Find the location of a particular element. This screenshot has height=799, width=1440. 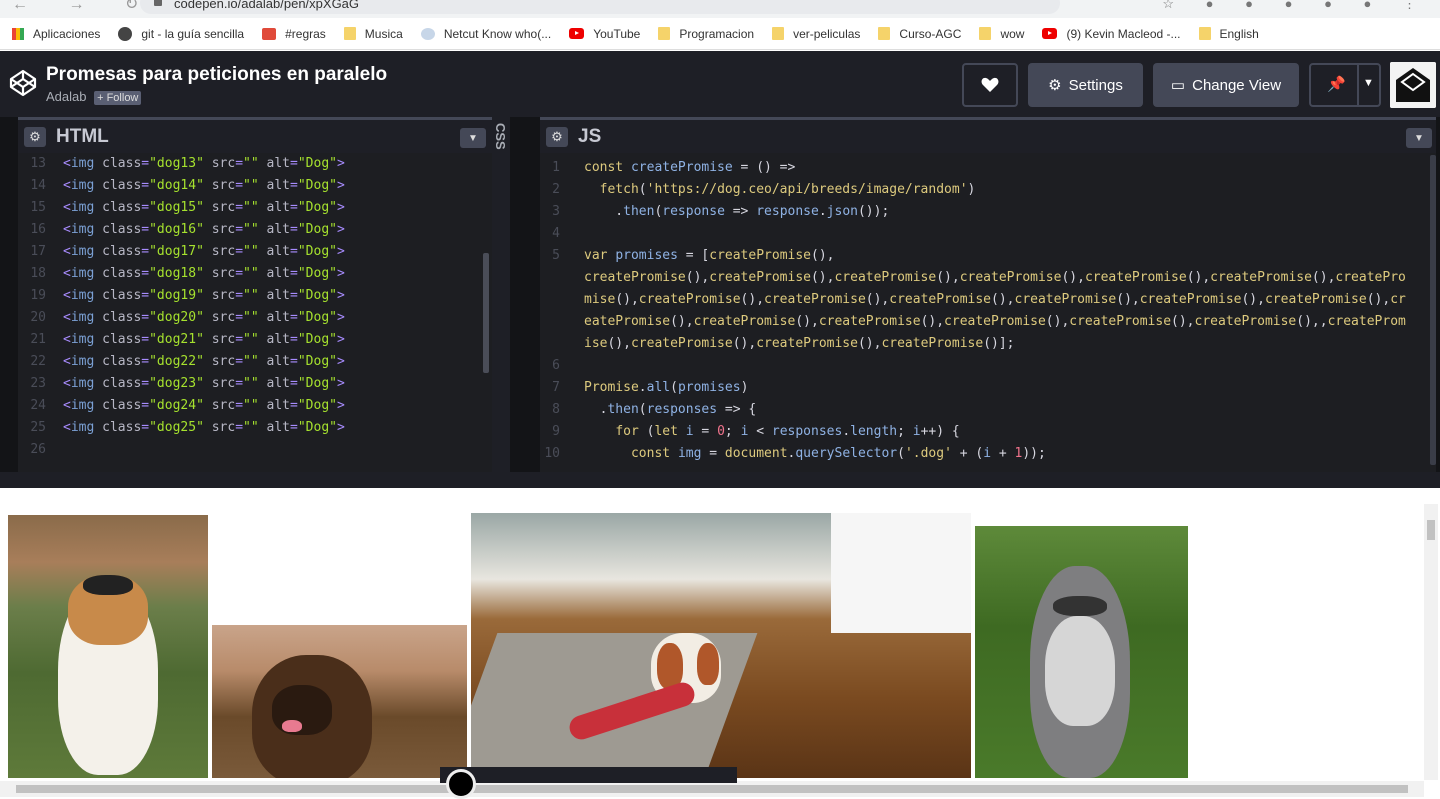

code-line: 20 <img class="dog20" src="" alt="Dog"> is located at coordinates (255, 318).